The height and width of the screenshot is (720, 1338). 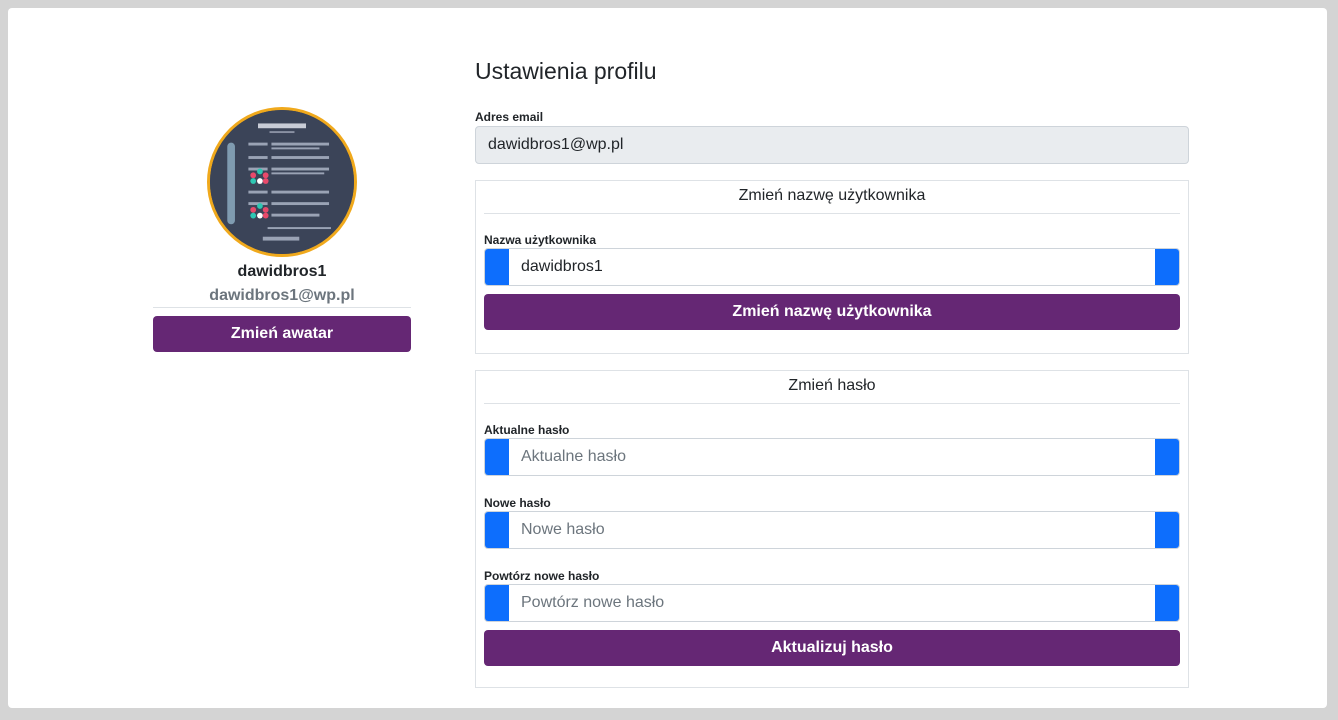 I want to click on username-input-group, so click(x=832, y=267).